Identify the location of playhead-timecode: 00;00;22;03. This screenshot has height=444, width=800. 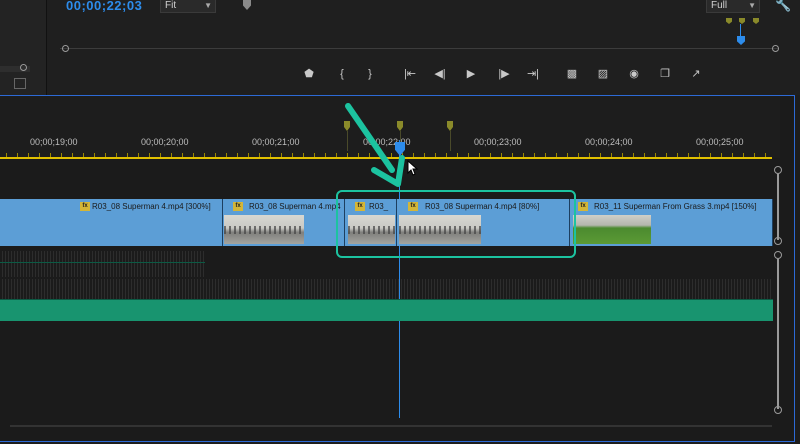
(104, 6).